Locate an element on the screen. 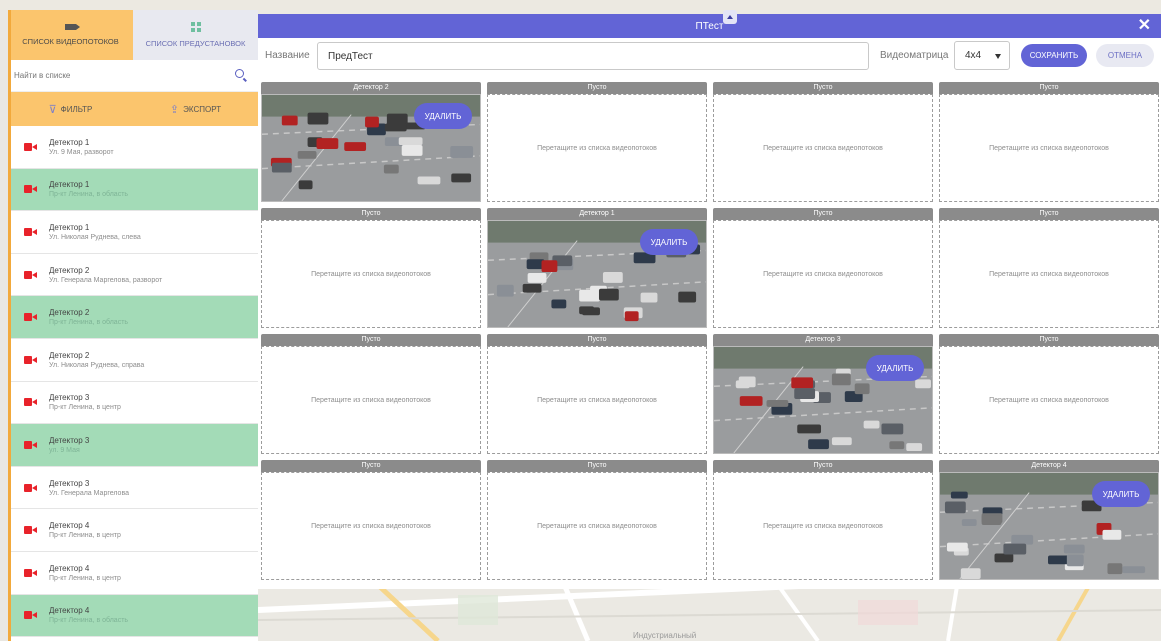 The height and width of the screenshot is (641, 1161). stream-subtitle: Пр-кт Ленина, в область is located at coordinates (89, 323).